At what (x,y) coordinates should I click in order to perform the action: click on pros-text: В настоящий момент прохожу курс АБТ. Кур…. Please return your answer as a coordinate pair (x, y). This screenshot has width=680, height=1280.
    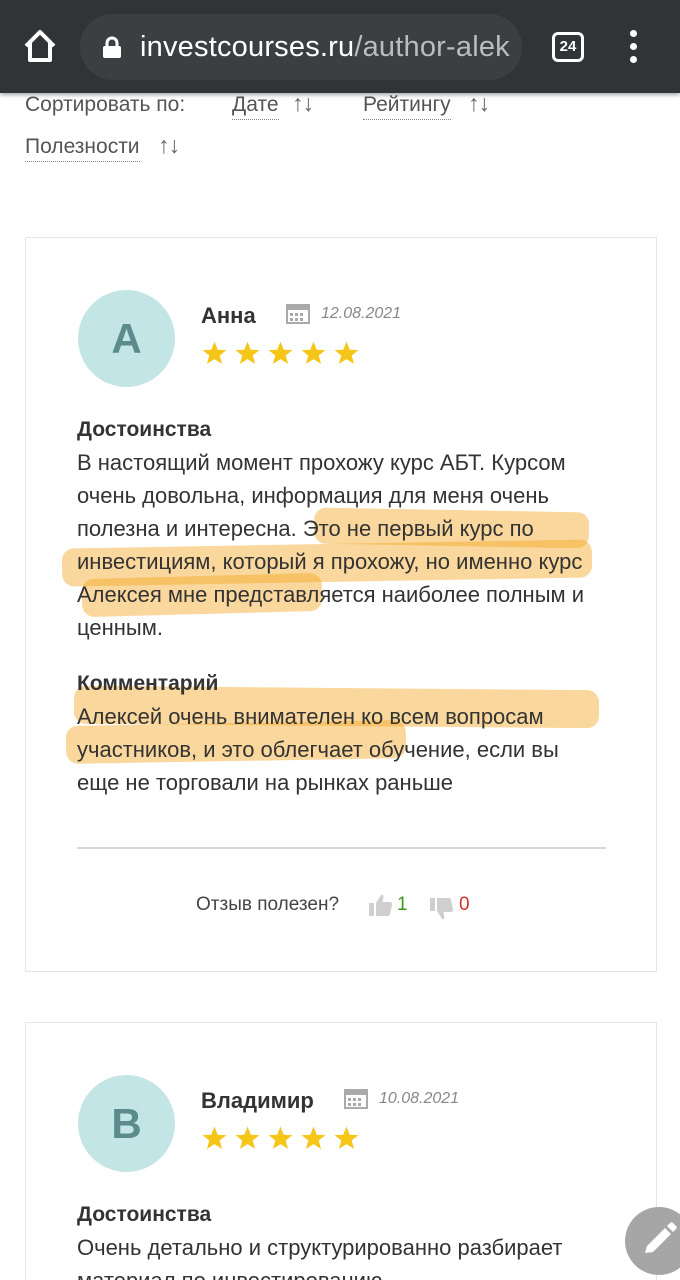
    Looking at the image, I should click on (331, 545).